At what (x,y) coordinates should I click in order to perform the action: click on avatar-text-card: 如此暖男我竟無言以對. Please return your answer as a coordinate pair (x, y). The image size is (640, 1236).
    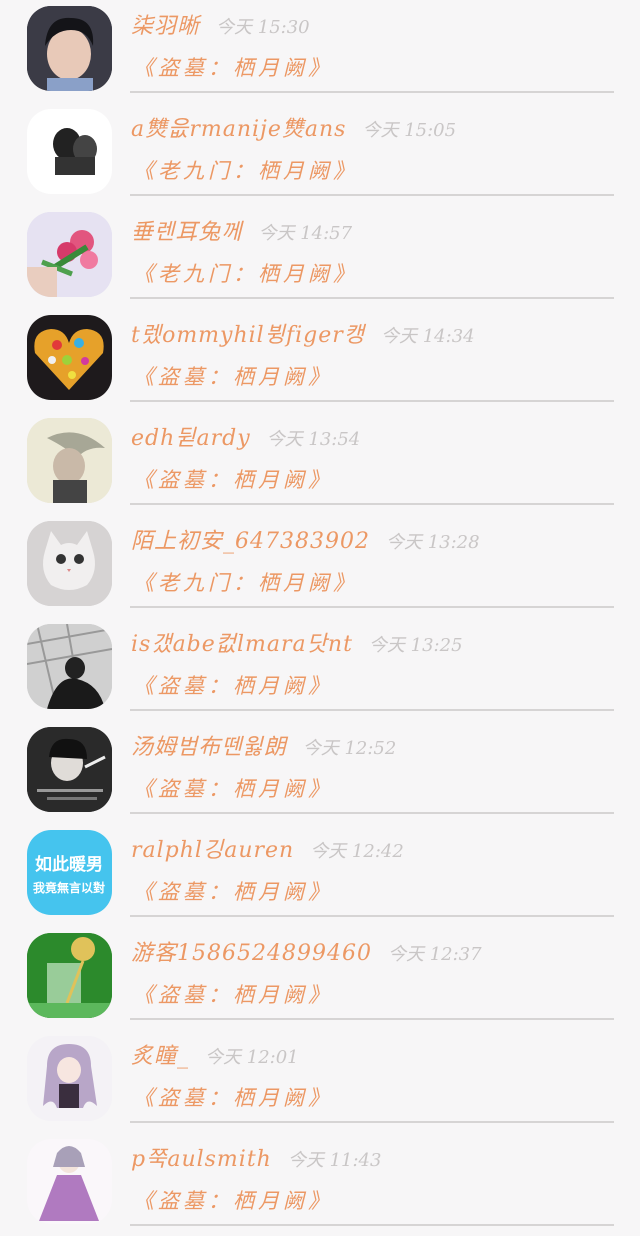
    Looking at the image, I should click on (69, 872).